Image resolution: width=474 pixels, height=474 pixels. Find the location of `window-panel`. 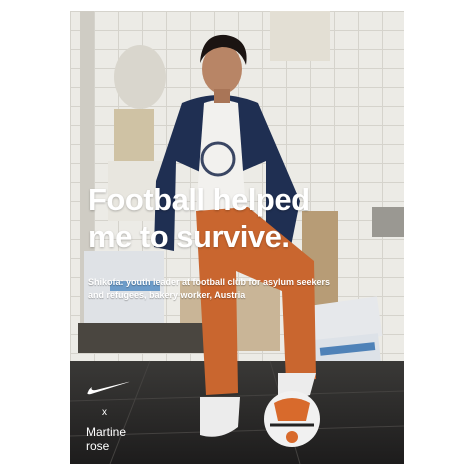

window-panel is located at coordinates (300, 36).